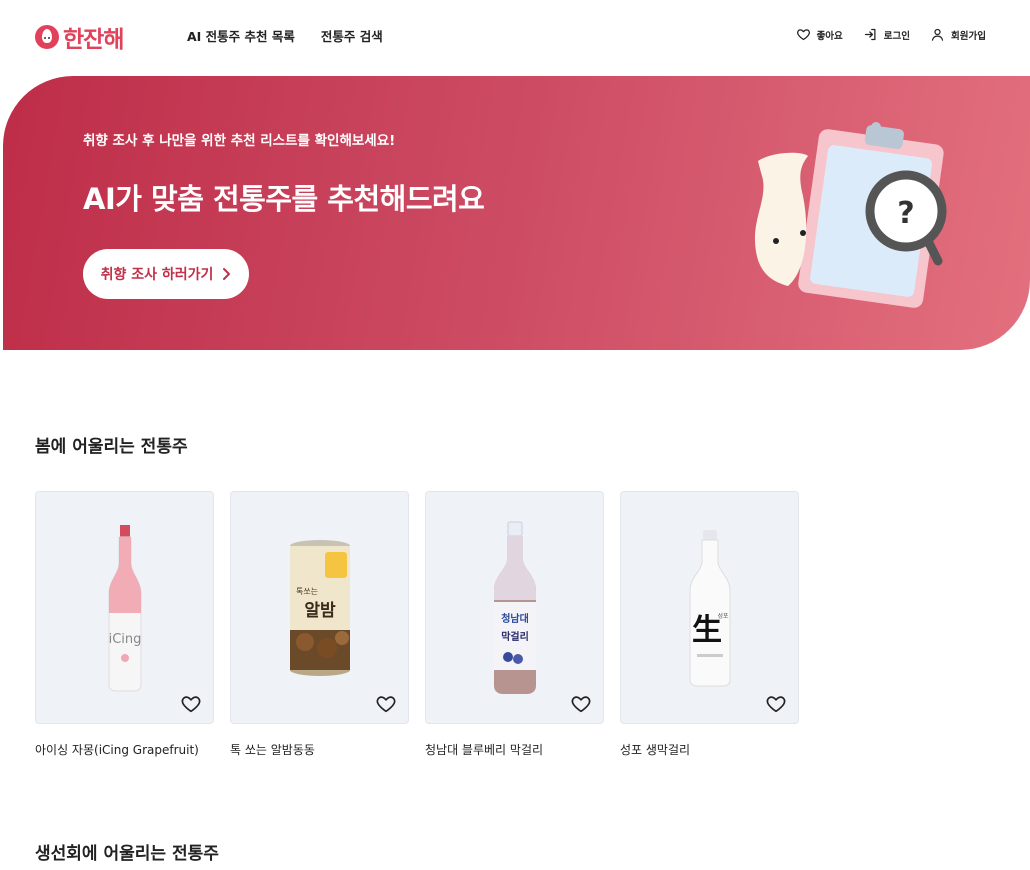 Image resolution: width=1030 pixels, height=870 pixels. I want to click on logo: 한잔해, so click(79, 37).